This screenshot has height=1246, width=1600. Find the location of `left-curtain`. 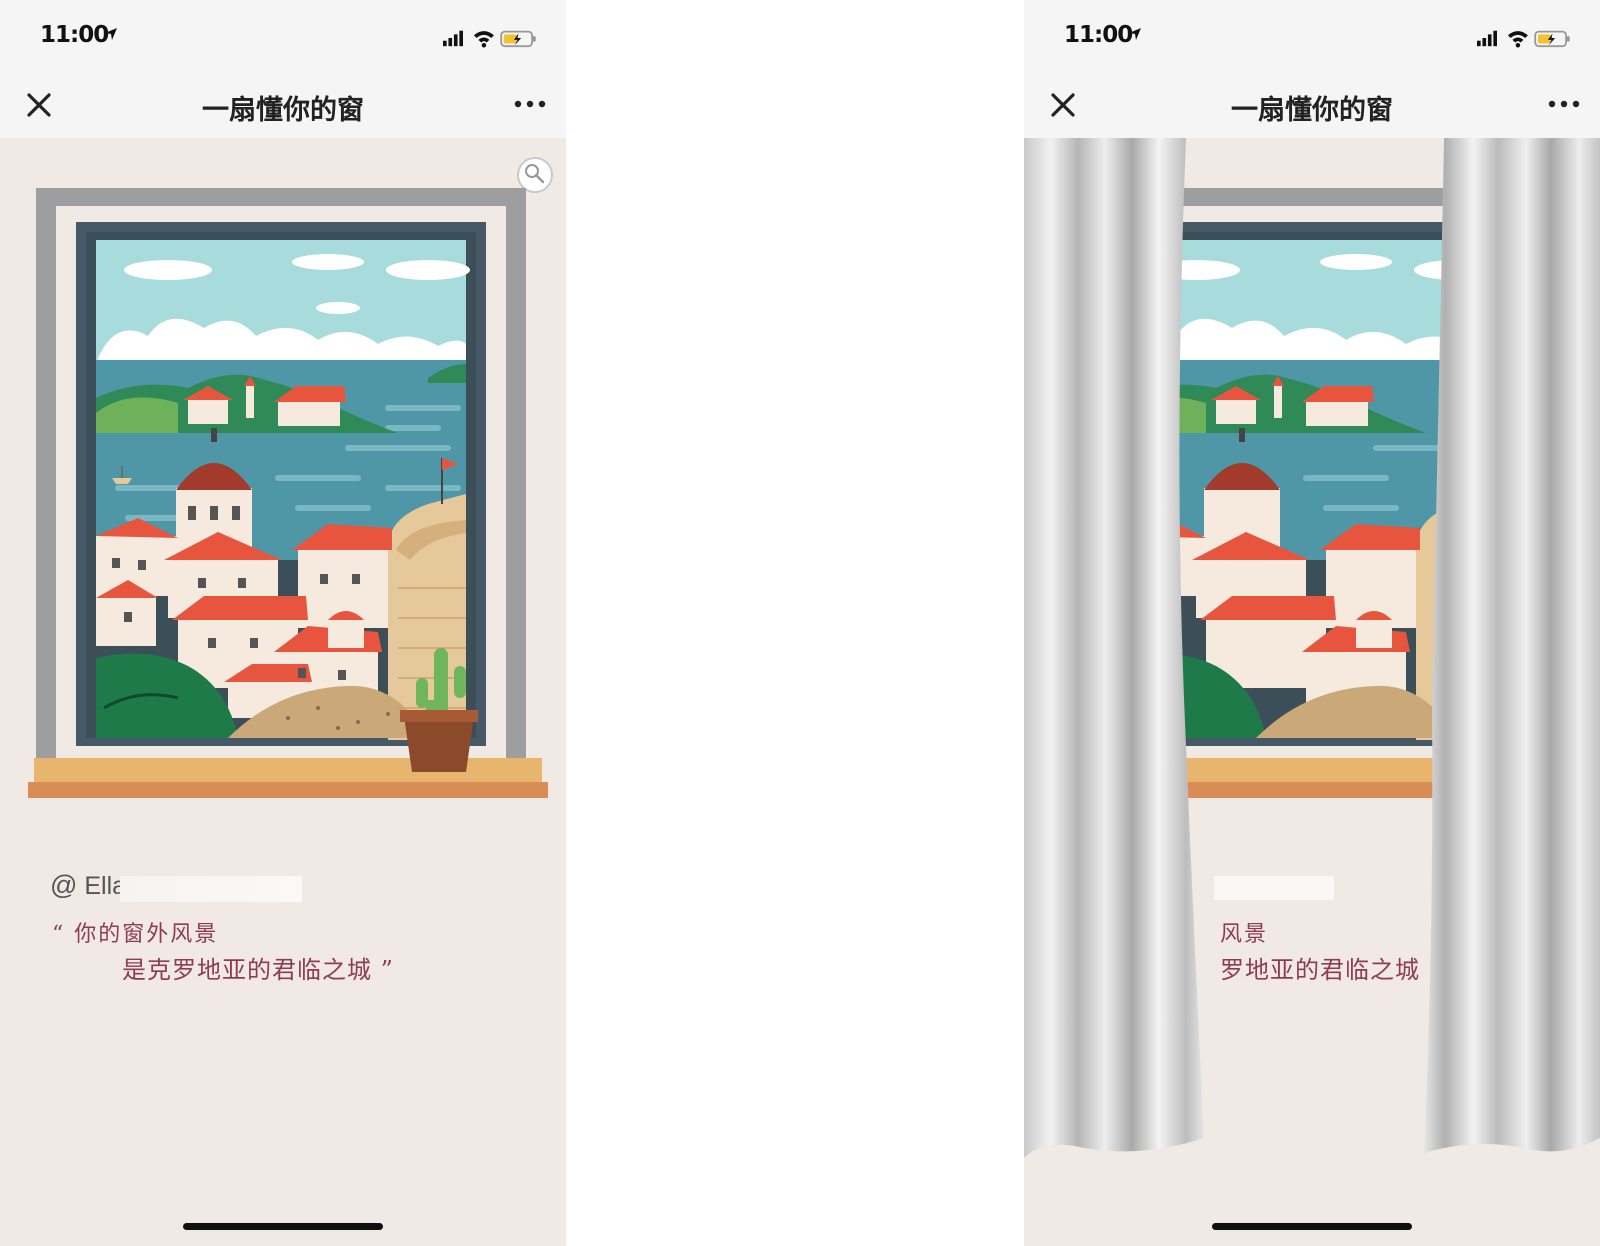

left-curtain is located at coordinates (1114, 648).